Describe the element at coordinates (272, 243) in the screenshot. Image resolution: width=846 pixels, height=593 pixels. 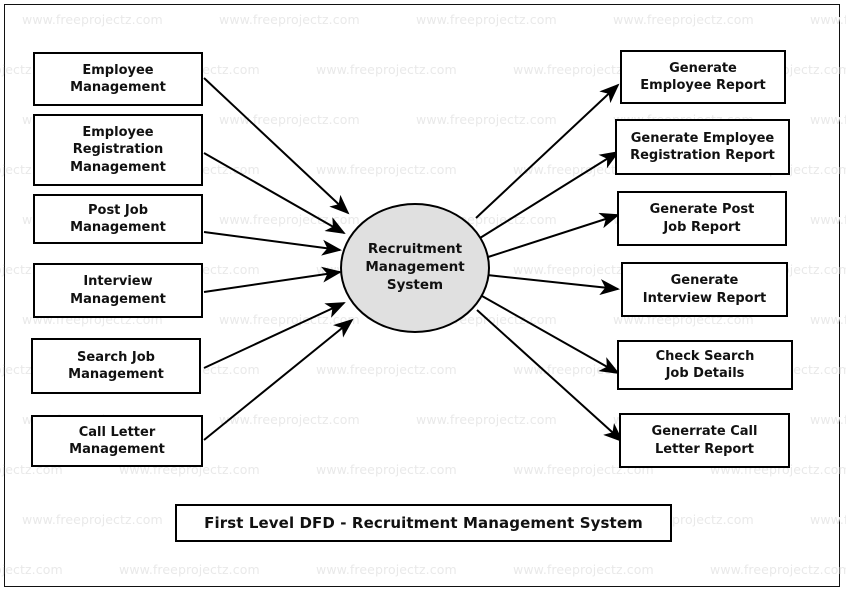
I see `flow-post-job-to-process` at that location.